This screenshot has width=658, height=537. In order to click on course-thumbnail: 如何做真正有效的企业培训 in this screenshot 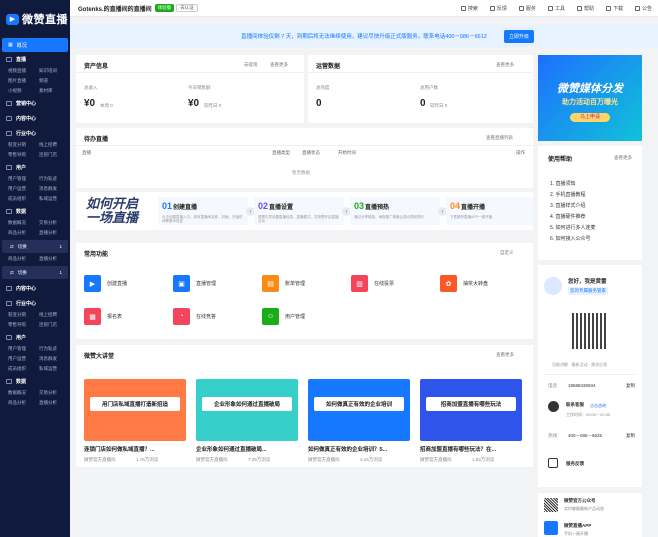, I will do `click(359, 410)`.